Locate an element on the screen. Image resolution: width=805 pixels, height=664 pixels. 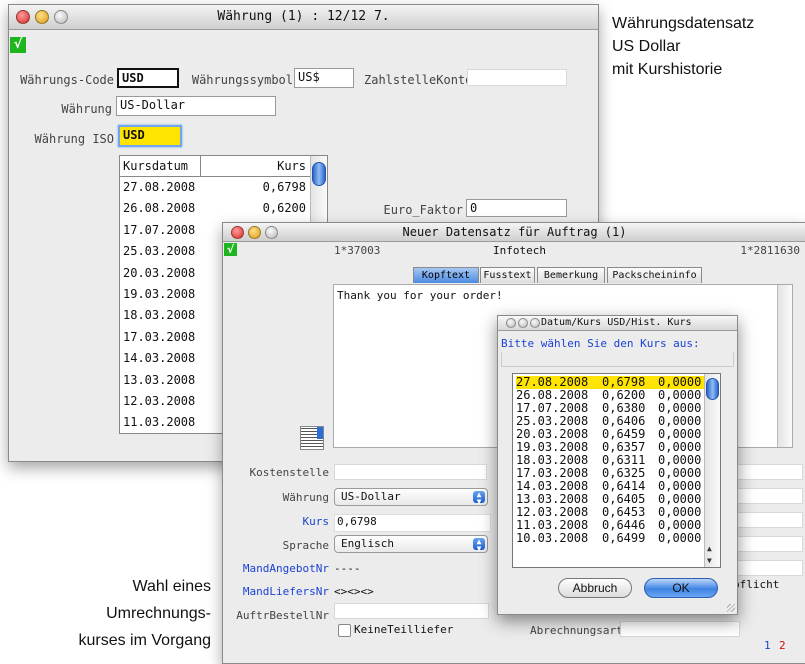
tab-bemerkung: Bemerkung is located at coordinates (571, 275).